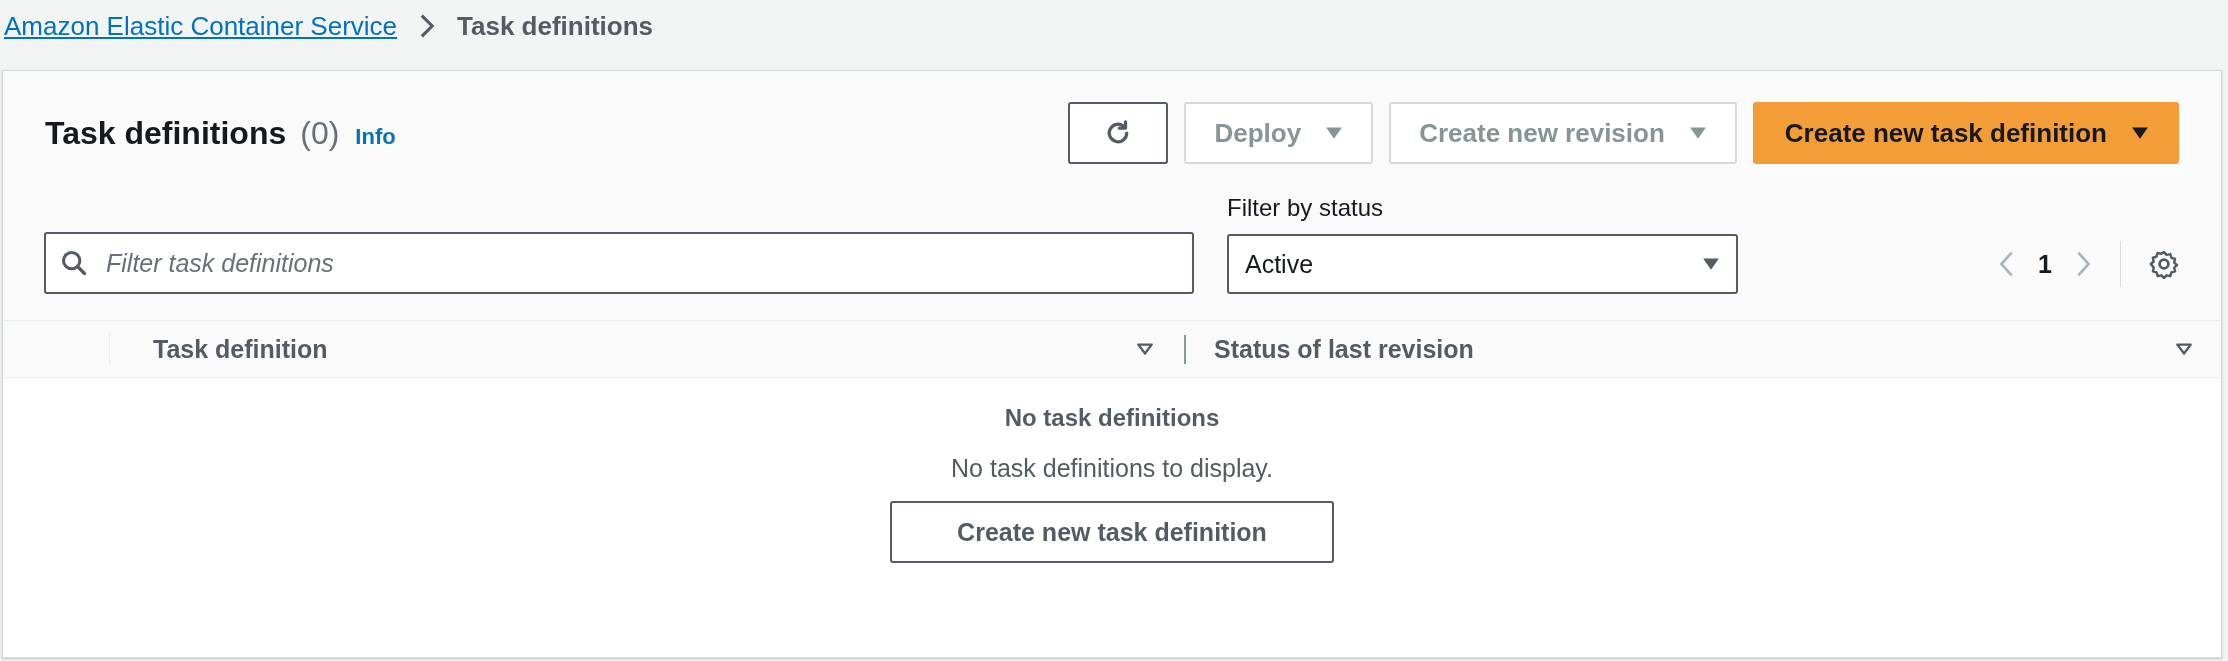 This screenshot has height=661, width=2228. I want to click on column-header: Status of last revision, so click(1344, 349).